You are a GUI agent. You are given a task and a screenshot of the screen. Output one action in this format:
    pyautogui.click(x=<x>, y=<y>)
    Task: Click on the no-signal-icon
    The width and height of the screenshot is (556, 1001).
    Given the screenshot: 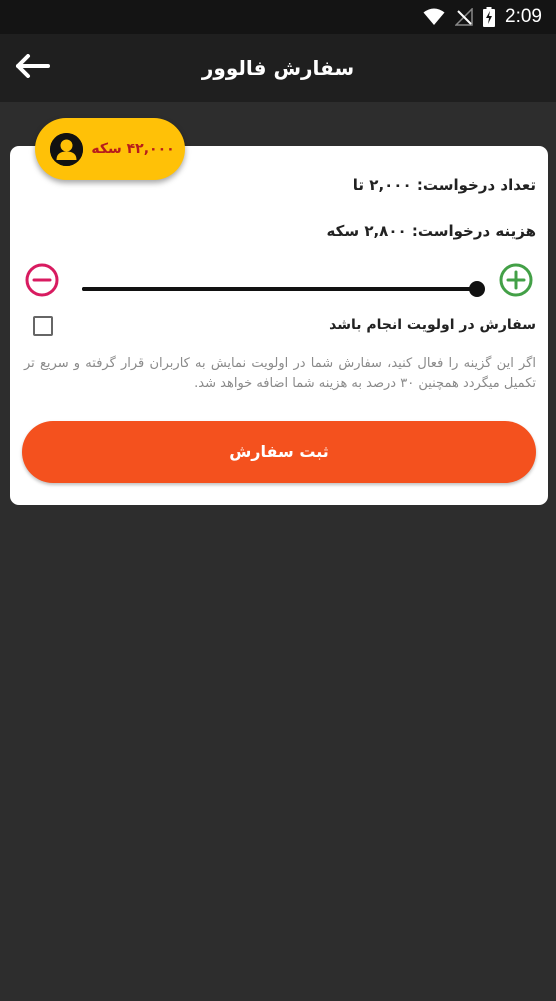 What is the action you would take?
    pyautogui.click(x=464, y=17)
    